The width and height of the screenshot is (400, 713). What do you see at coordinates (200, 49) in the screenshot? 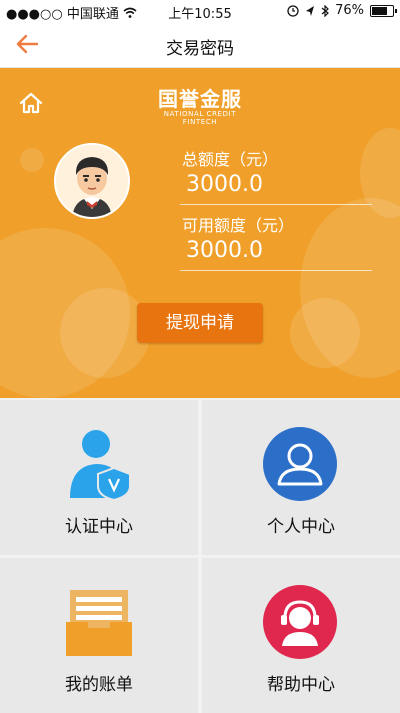
I see `page-title: 交易密码` at bounding box center [200, 49].